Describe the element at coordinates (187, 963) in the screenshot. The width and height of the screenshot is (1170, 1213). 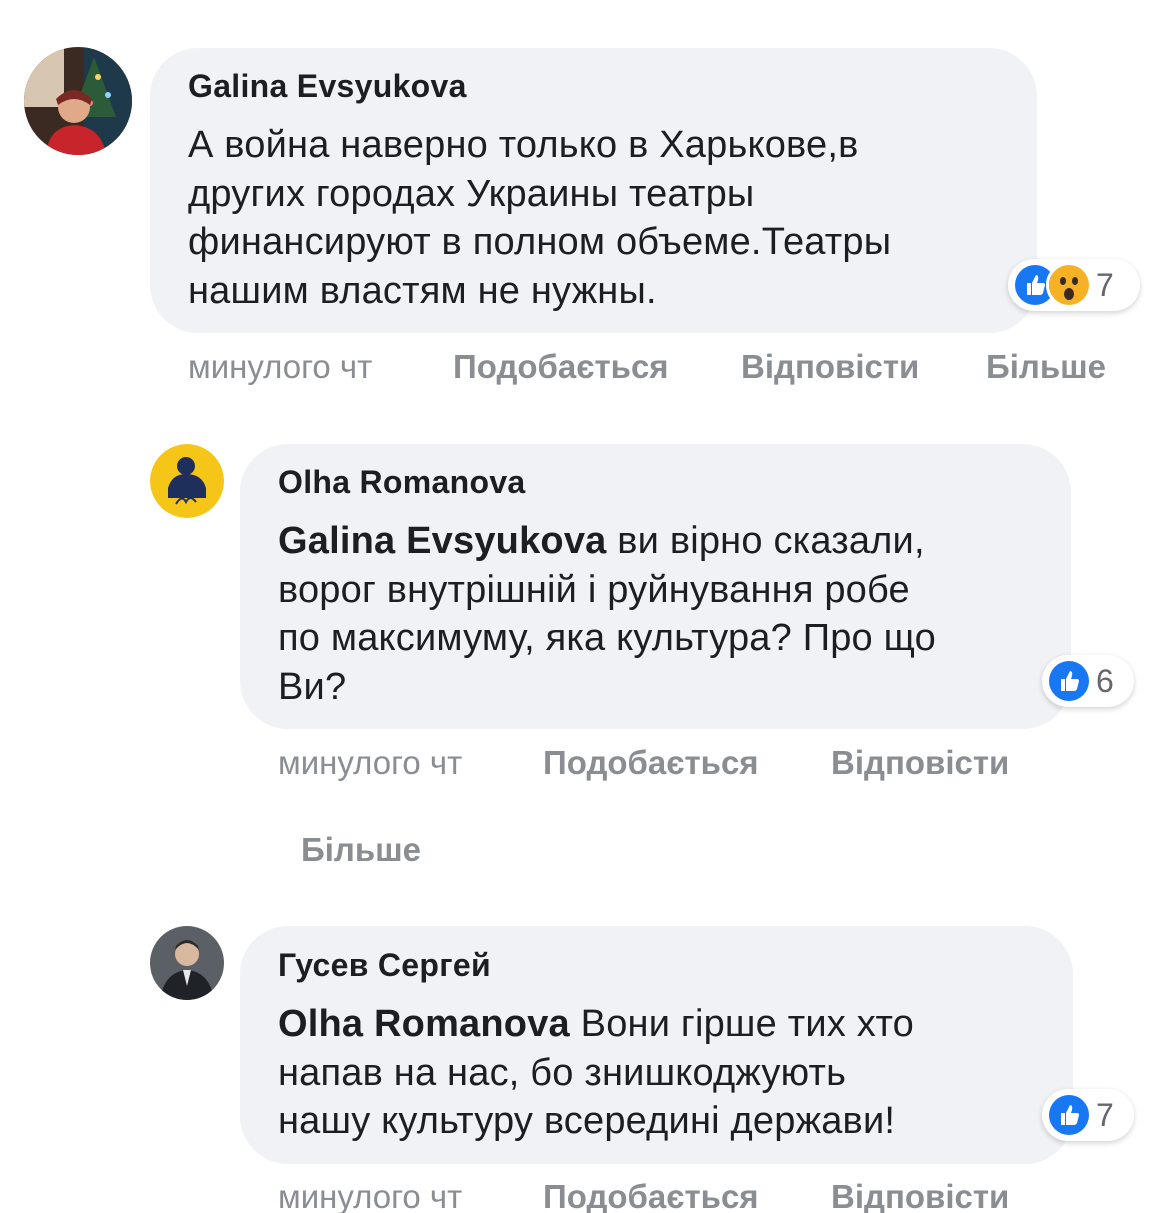
I see `avatar-gusev` at that location.